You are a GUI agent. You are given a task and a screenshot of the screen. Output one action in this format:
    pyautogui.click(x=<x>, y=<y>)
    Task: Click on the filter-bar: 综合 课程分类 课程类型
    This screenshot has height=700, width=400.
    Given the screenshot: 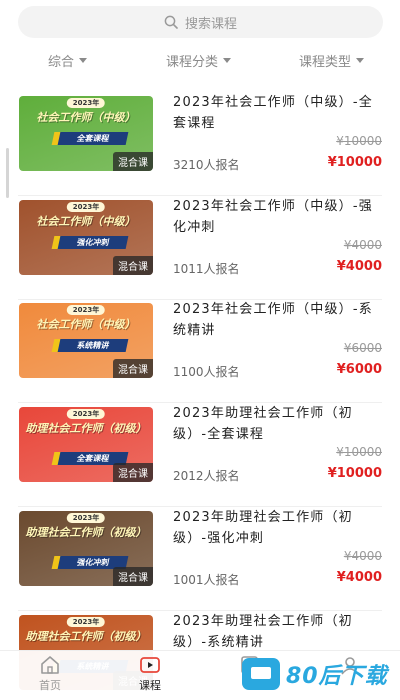 What is the action you would take?
    pyautogui.click(x=200, y=60)
    